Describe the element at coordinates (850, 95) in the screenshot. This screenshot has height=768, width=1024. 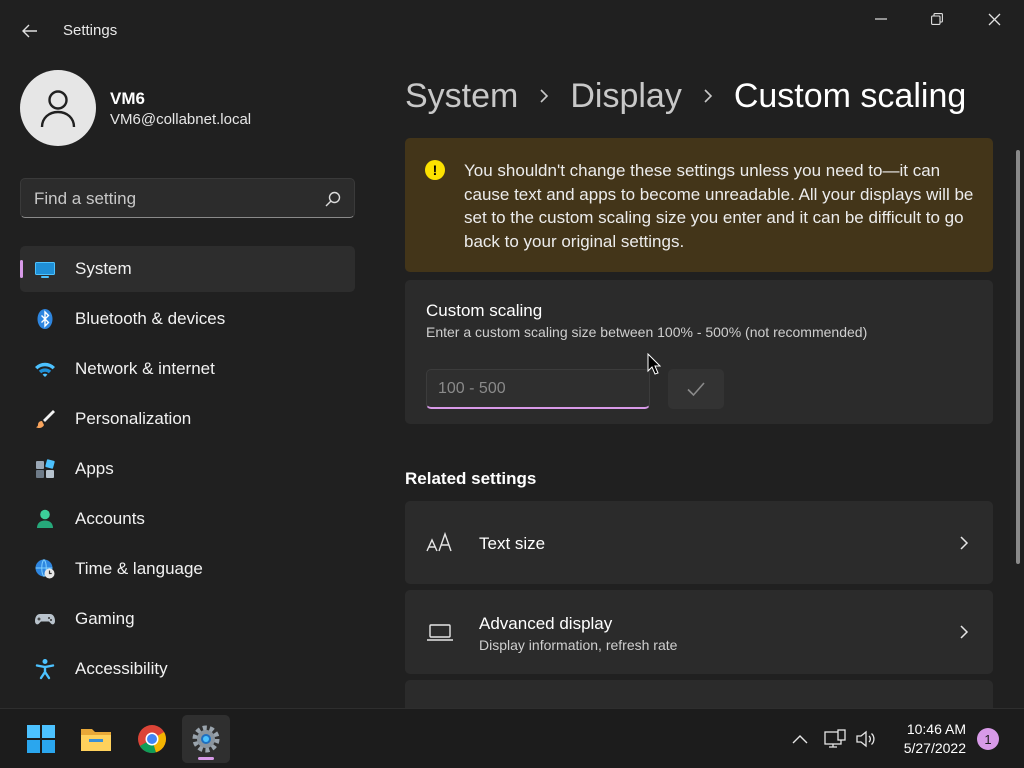
I see `page-title: Custom scaling` at that location.